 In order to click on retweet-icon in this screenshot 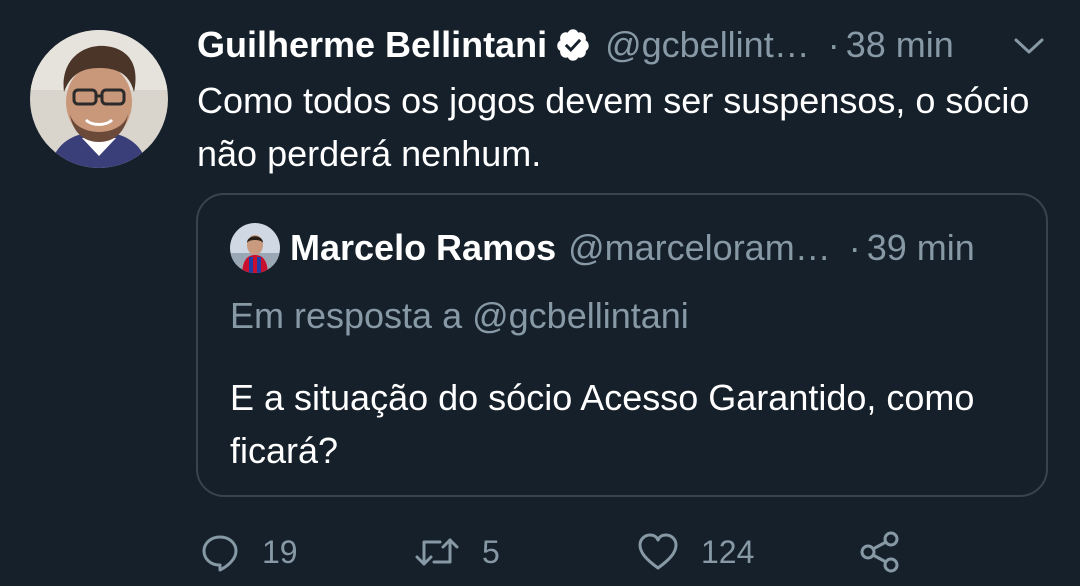, I will do `click(437, 552)`.